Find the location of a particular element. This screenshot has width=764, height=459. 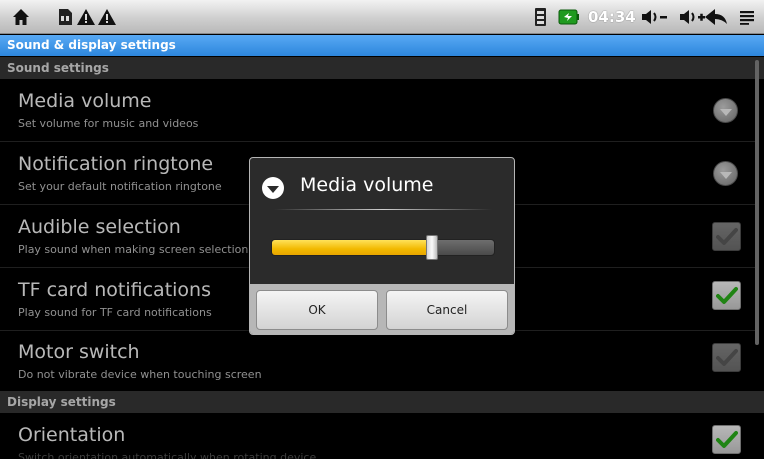

volume-slider-thumb is located at coordinates (432, 247).